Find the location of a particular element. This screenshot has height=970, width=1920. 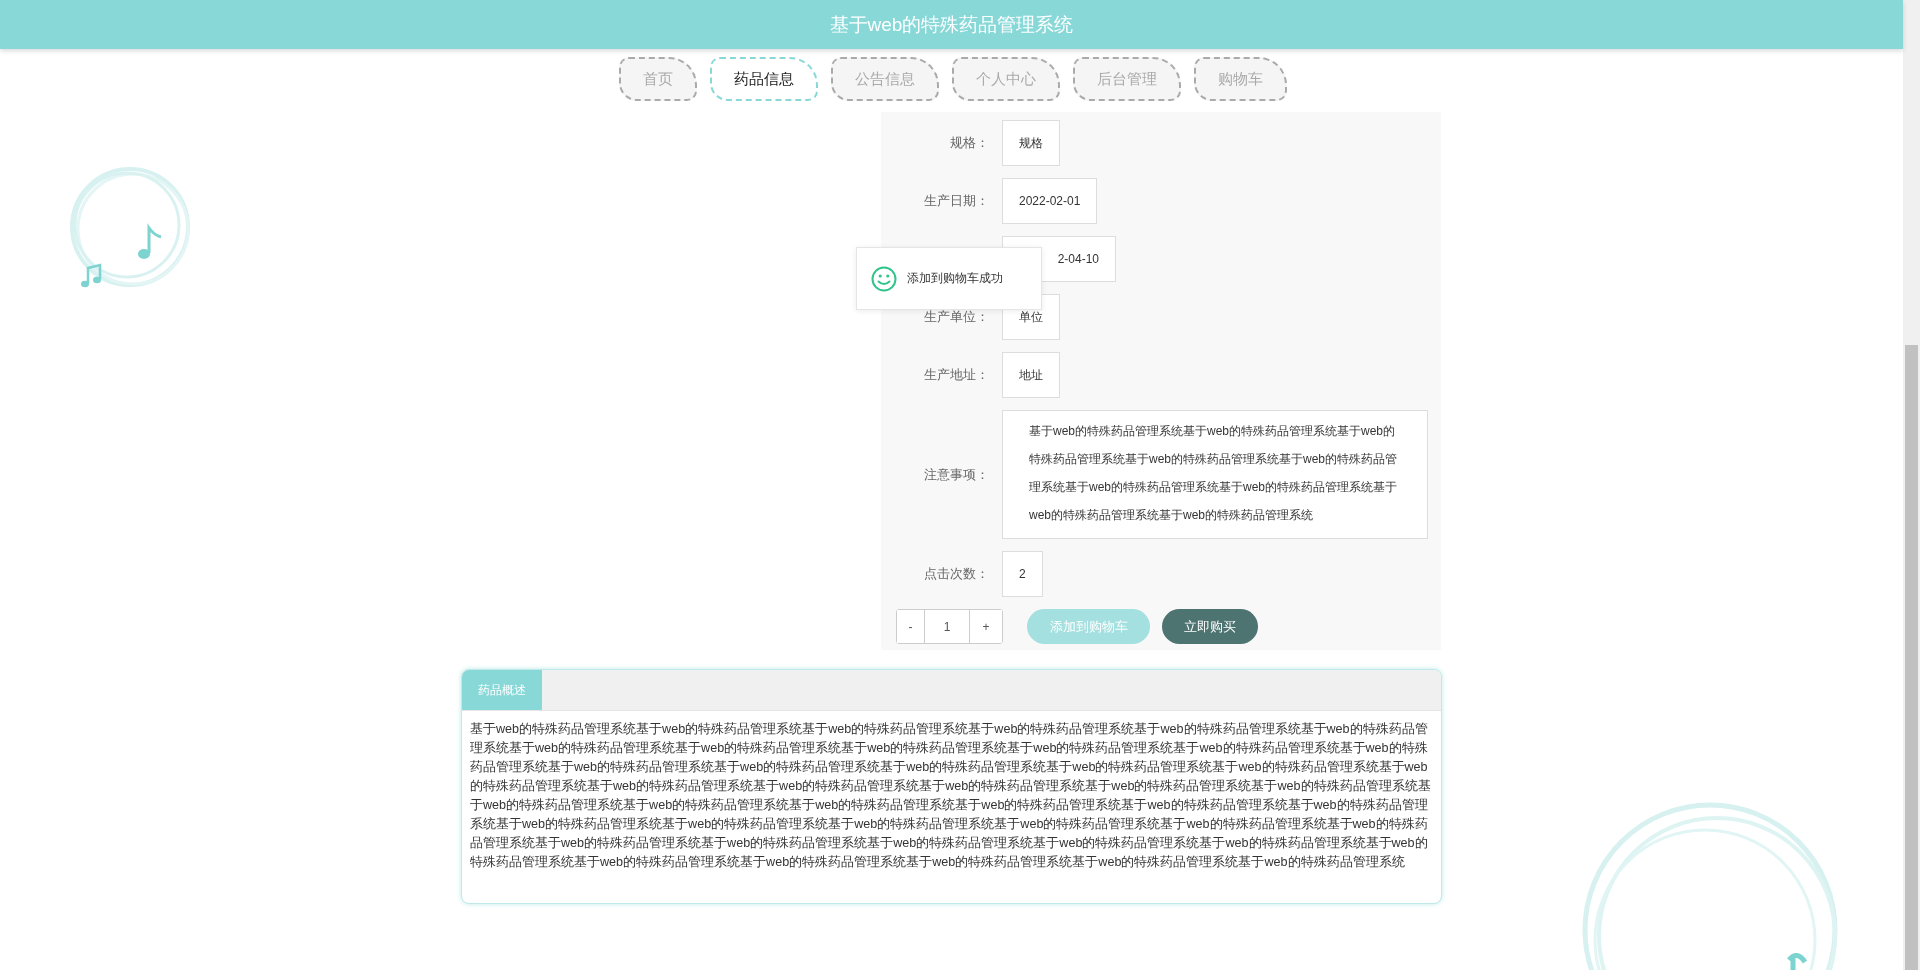

nav-tab: 首页 is located at coordinates (657, 79).